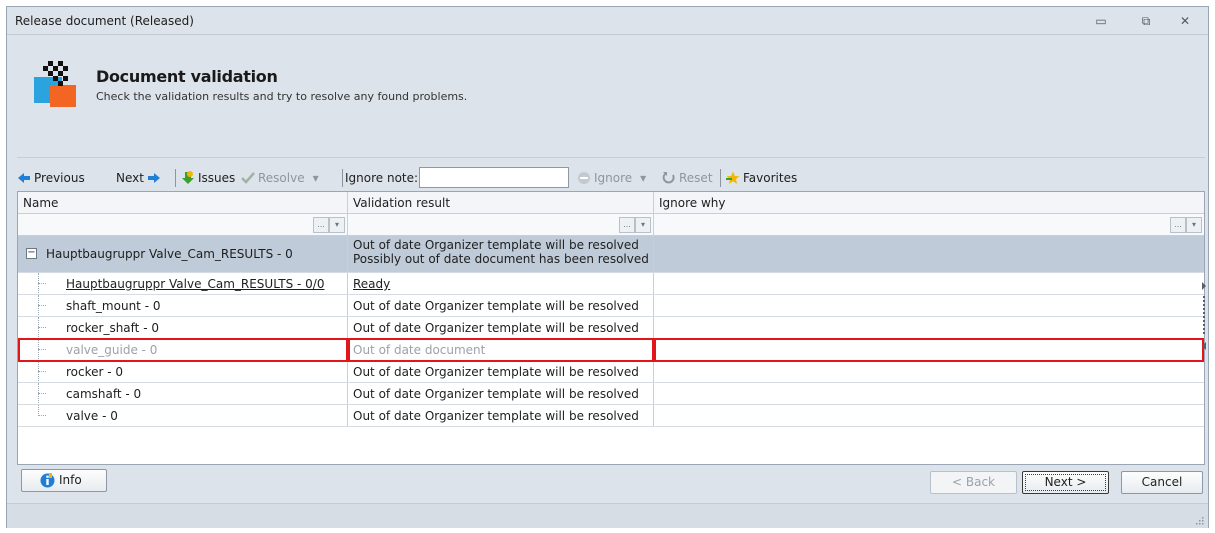 Image resolution: width=1215 pixels, height=533 pixels. Describe the element at coordinates (183, 371) in the screenshot. I see `name-cell: rocker - 0` at that location.